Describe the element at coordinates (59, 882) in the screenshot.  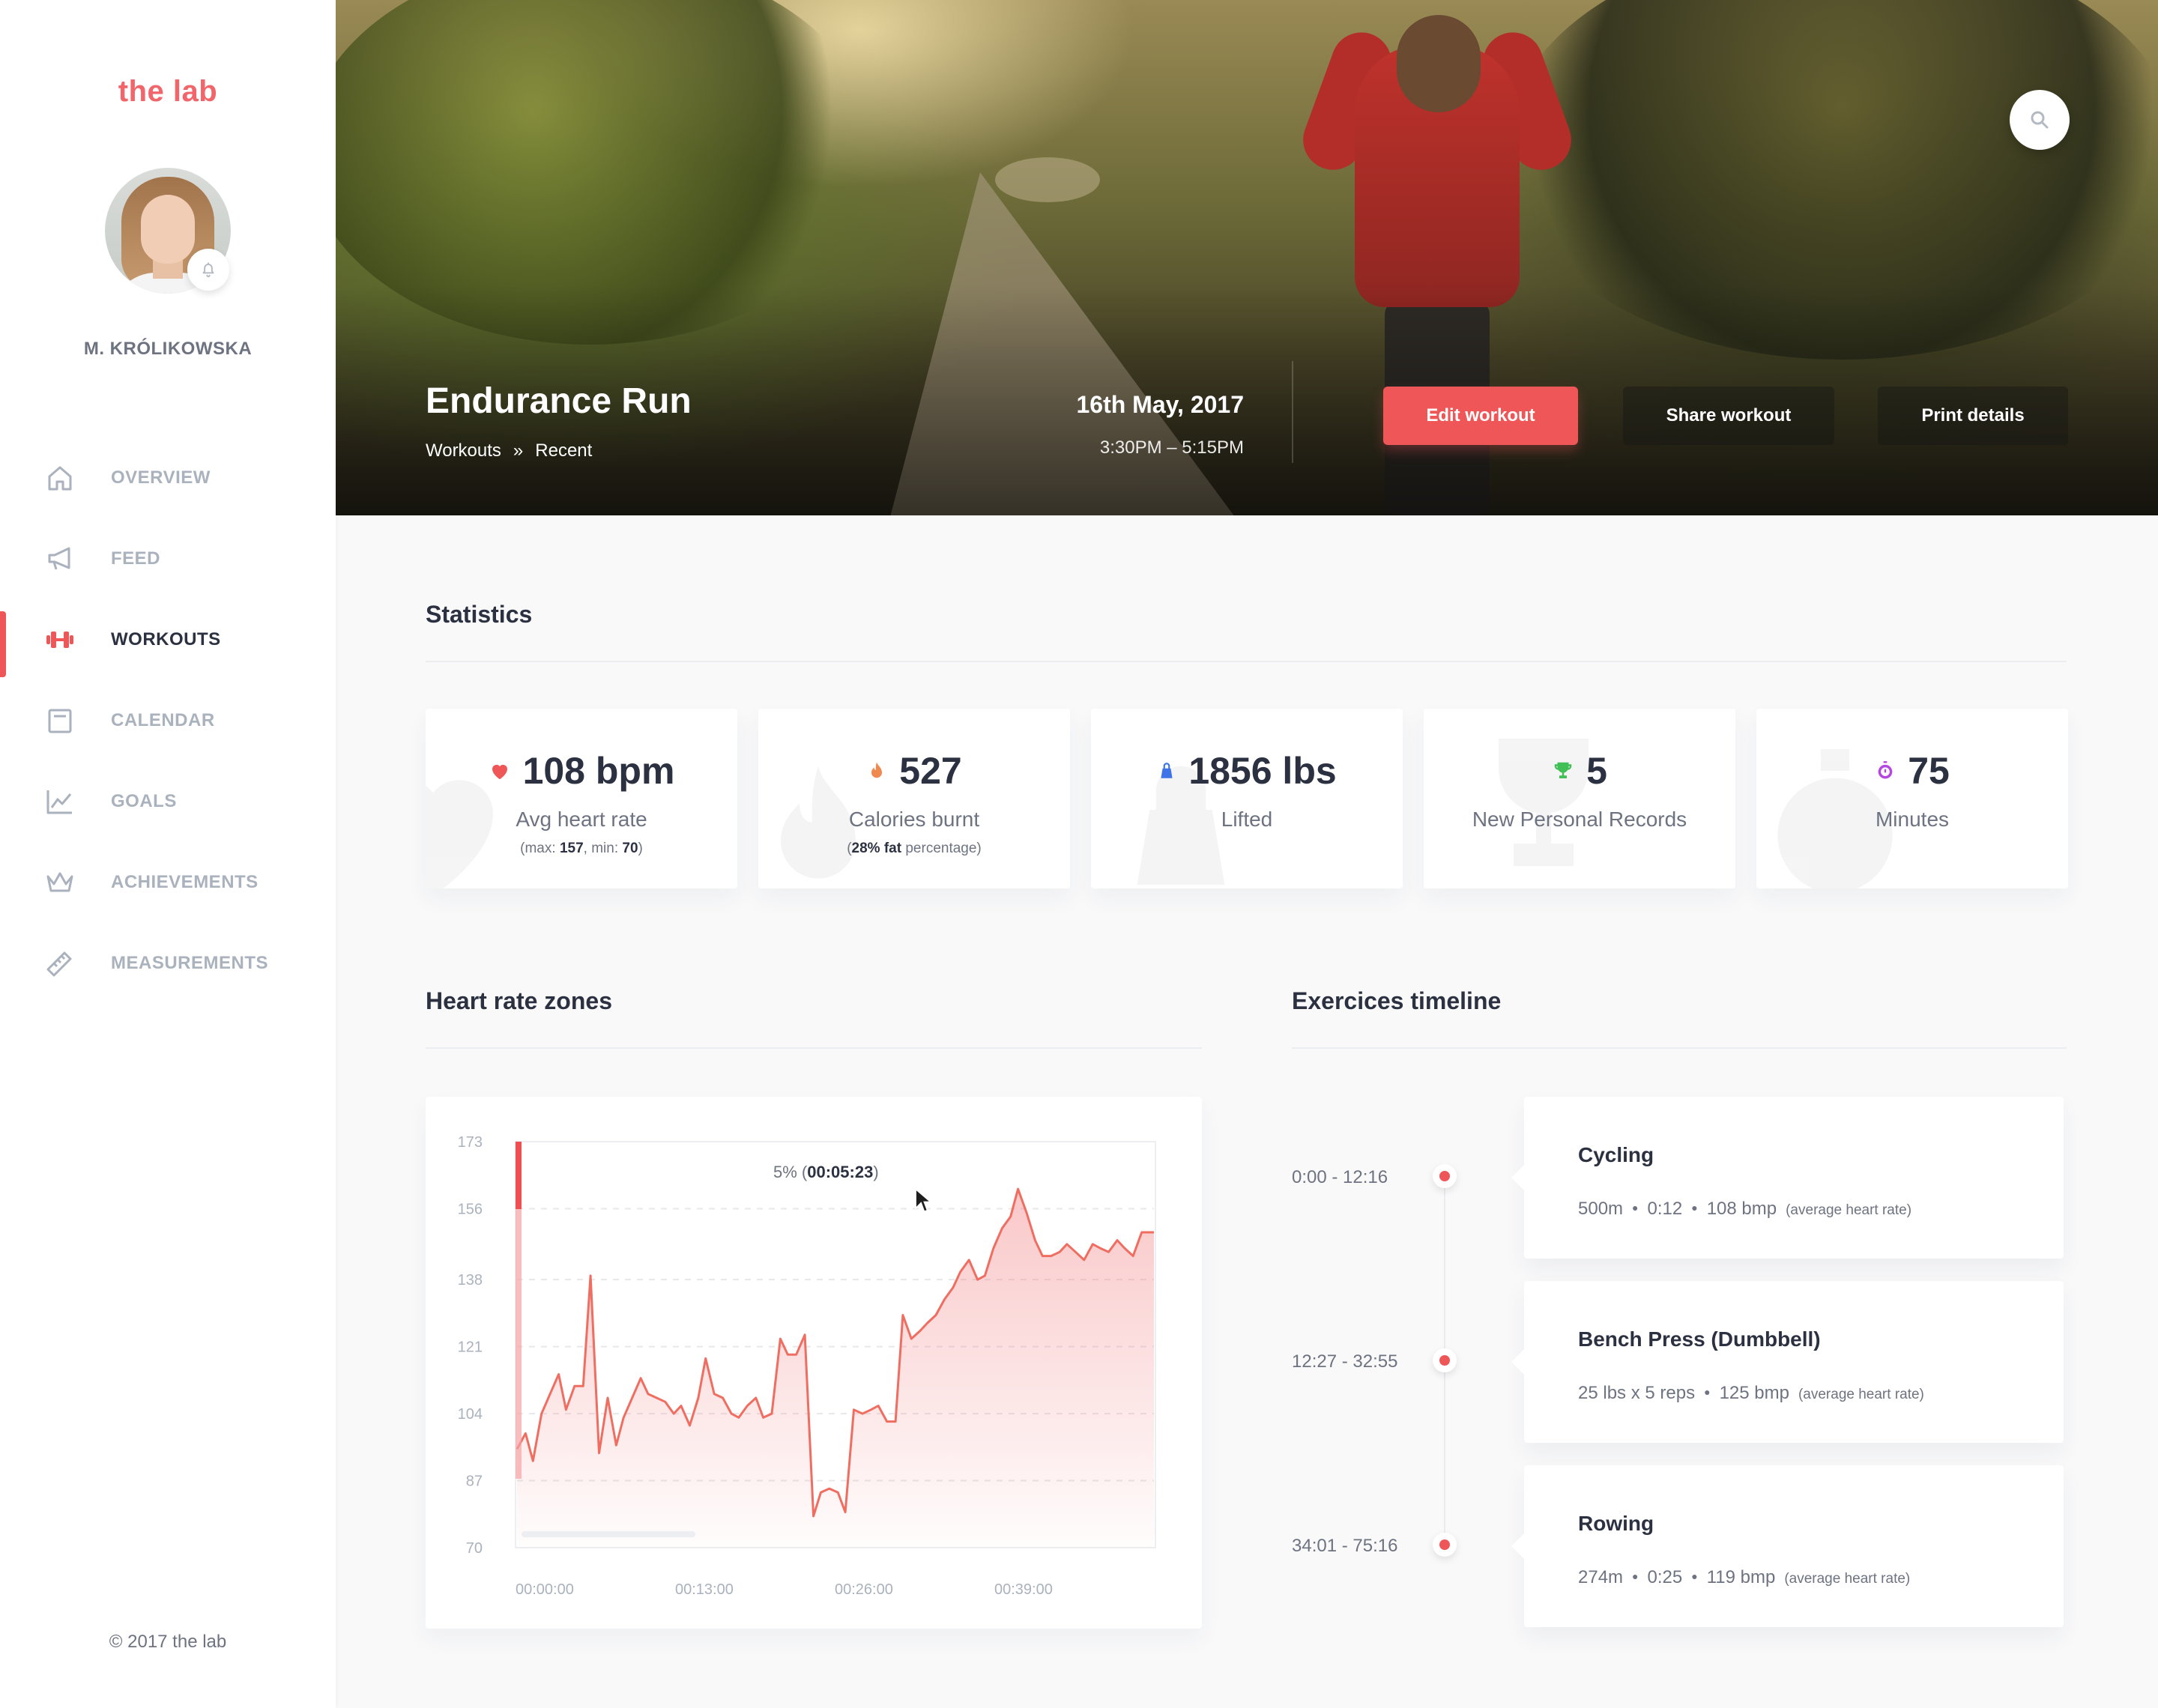
I see `crown-icon` at that location.